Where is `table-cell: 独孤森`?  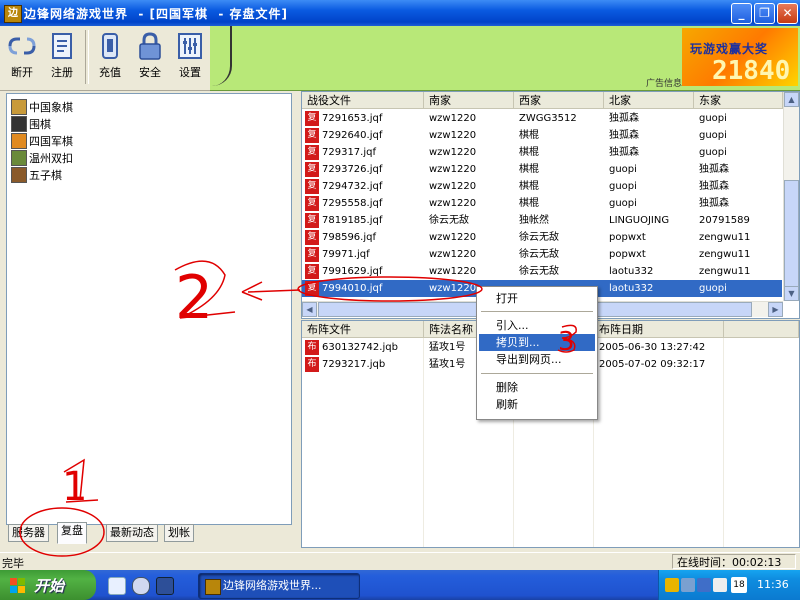 table-cell: 独孤森 is located at coordinates (714, 203).